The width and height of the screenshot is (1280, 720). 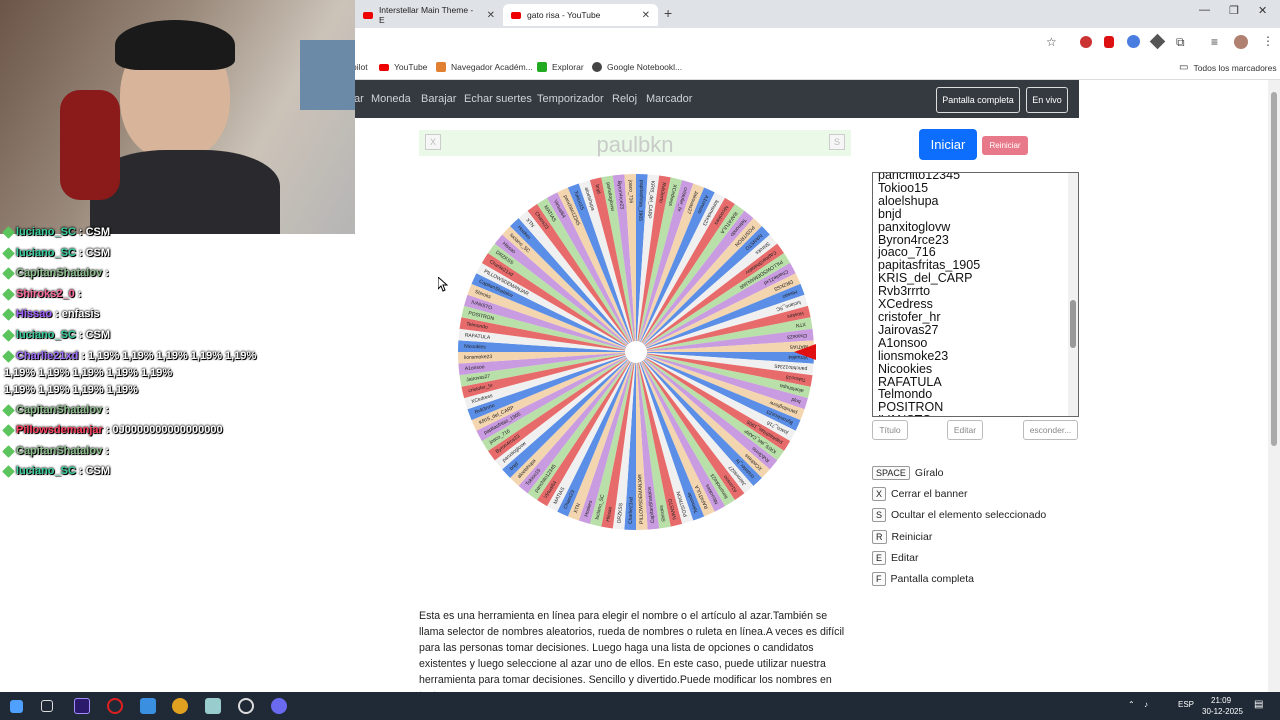 I want to click on nav-link-echar-suertes: Echar suertes, so click(x=498, y=99).